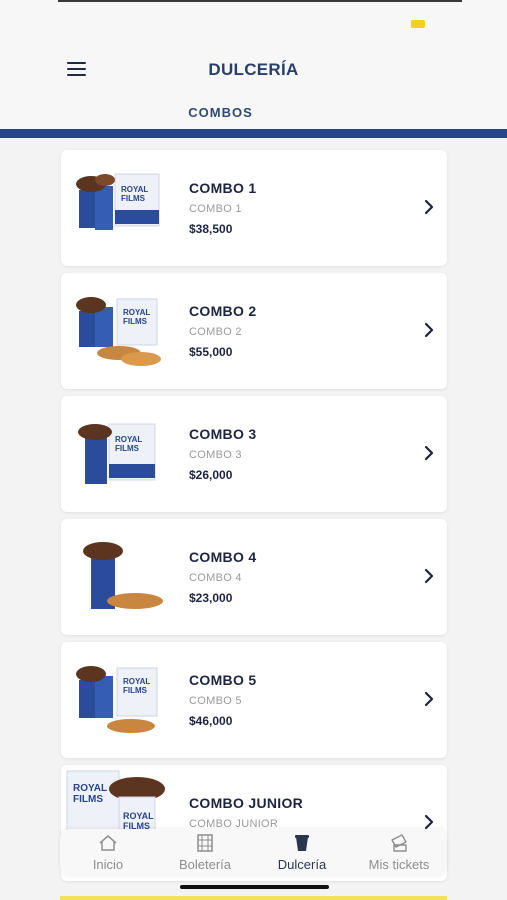 This screenshot has width=507, height=900. What do you see at coordinates (215, 578) in the screenshot?
I see `combo-subtitle: COMBO 4` at bounding box center [215, 578].